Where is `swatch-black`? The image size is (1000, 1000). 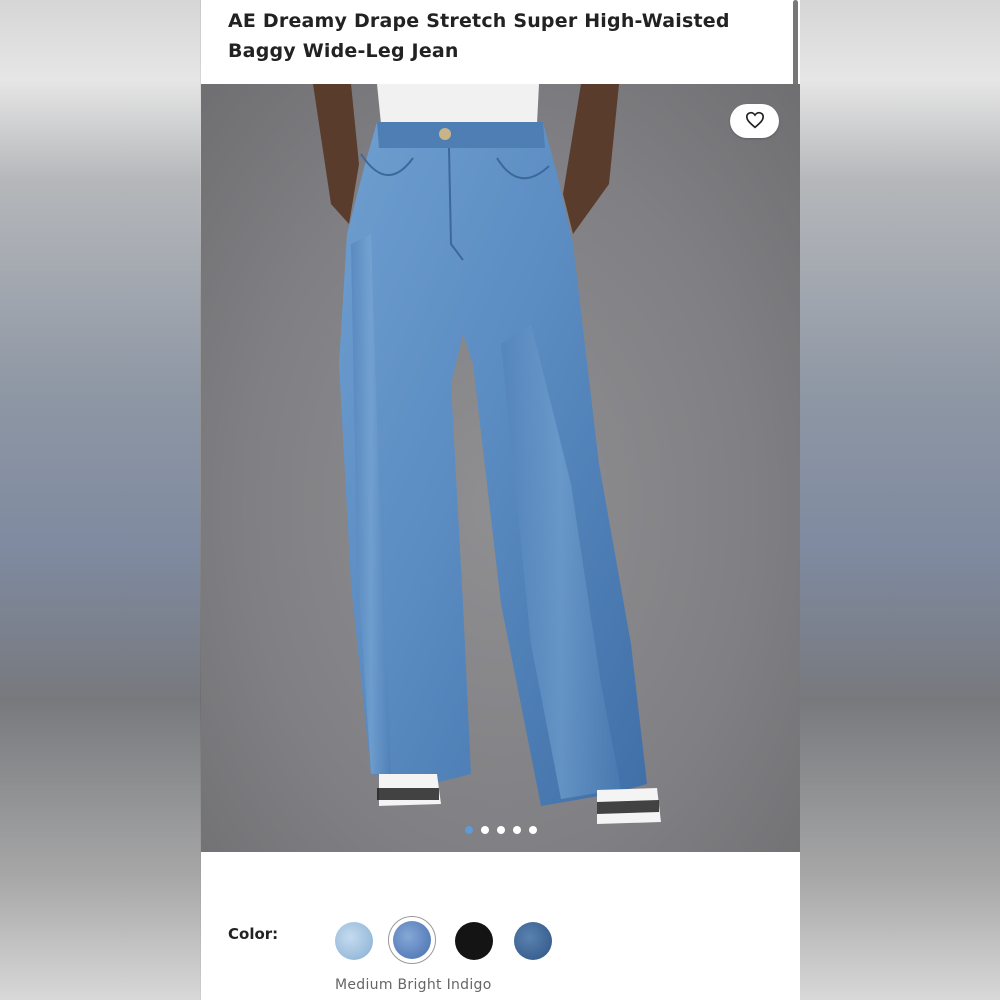
swatch-black is located at coordinates (474, 941).